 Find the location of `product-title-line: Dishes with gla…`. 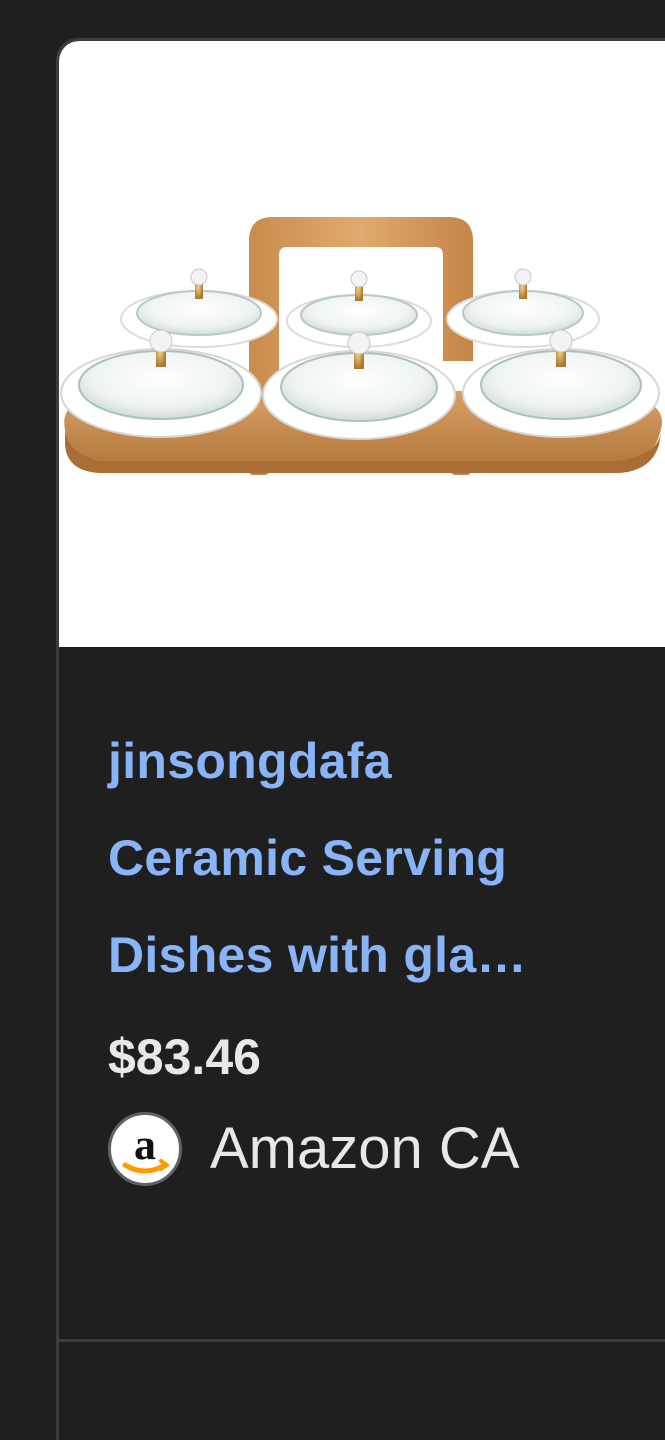

product-title-line: Dishes with gla… is located at coordinates (368, 955).